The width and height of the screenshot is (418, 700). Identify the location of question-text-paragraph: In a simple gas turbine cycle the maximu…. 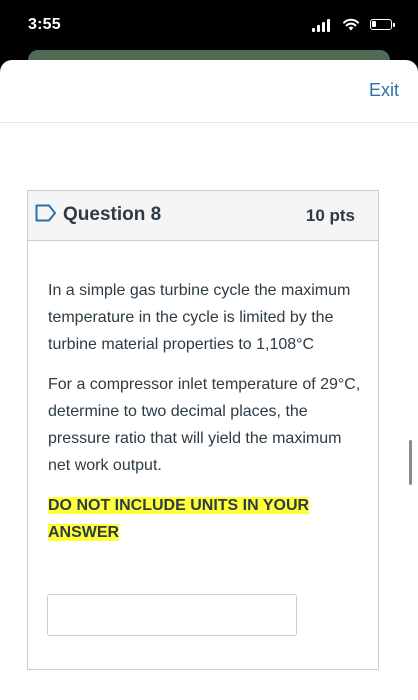
(199, 317).